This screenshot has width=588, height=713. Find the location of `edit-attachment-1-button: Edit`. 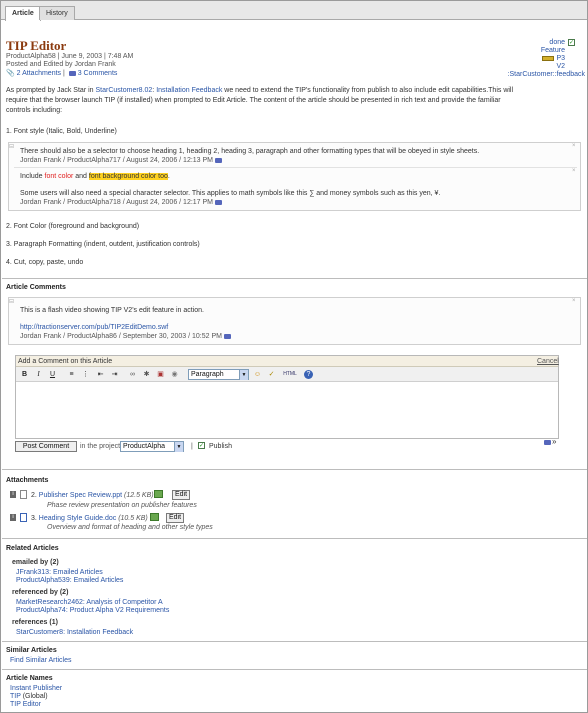

edit-attachment-1-button: Edit is located at coordinates (181, 495).